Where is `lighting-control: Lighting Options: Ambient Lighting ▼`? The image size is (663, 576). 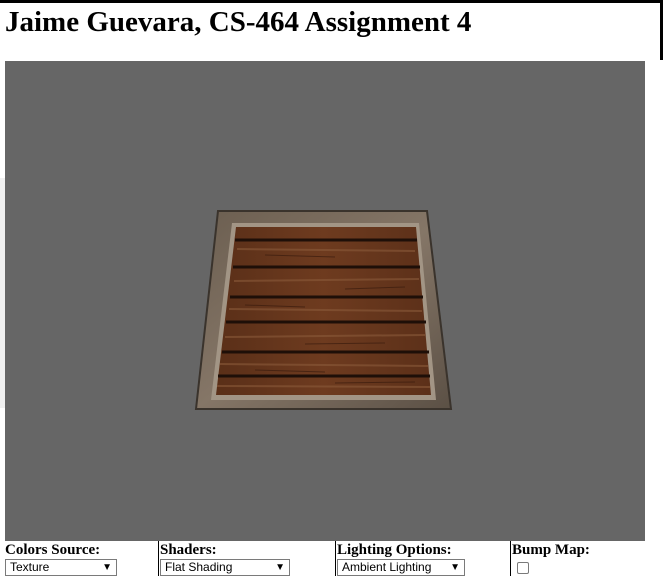 lighting-control: Lighting Options: Ambient Lighting ▼ is located at coordinates (422, 558).